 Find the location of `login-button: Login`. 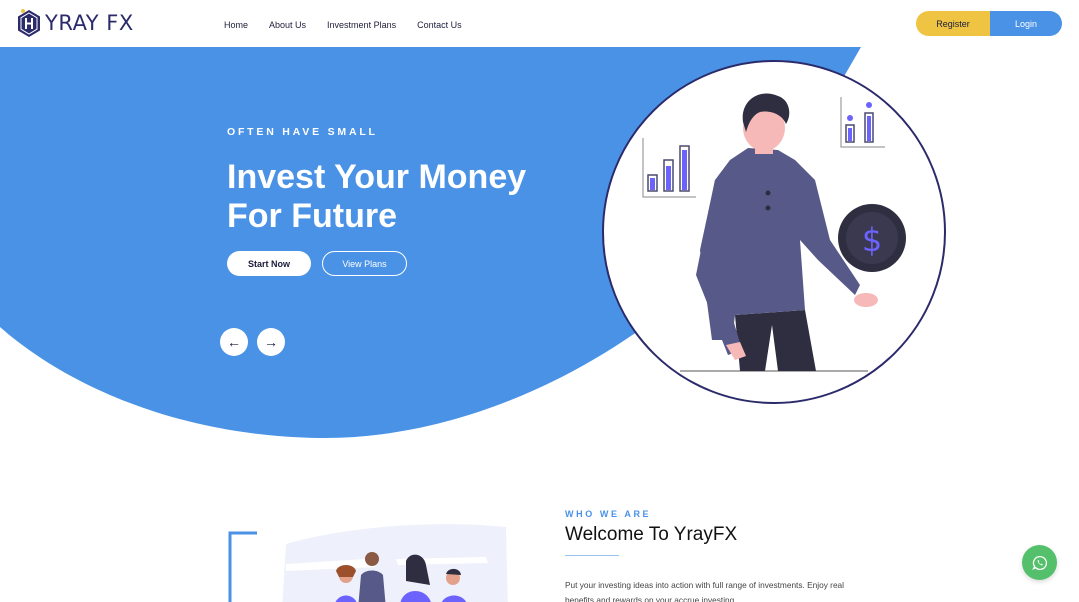

login-button: Login is located at coordinates (1026, 23).